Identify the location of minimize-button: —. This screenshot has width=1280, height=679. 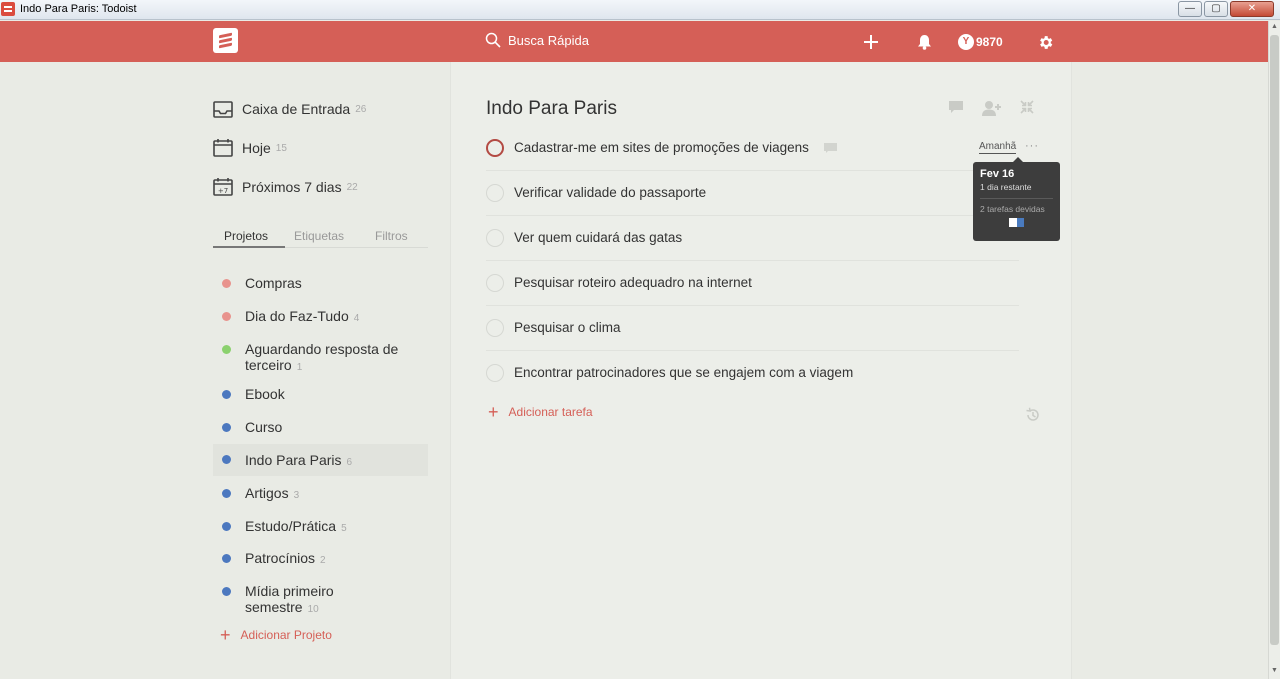
(1190, 9).